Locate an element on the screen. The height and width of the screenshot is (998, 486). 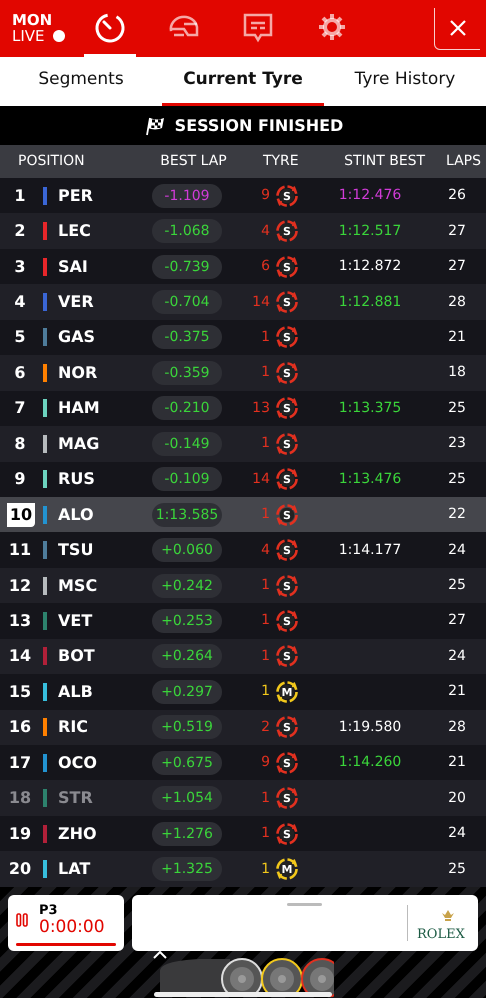
pause-button is located at coordinates (22, 919).